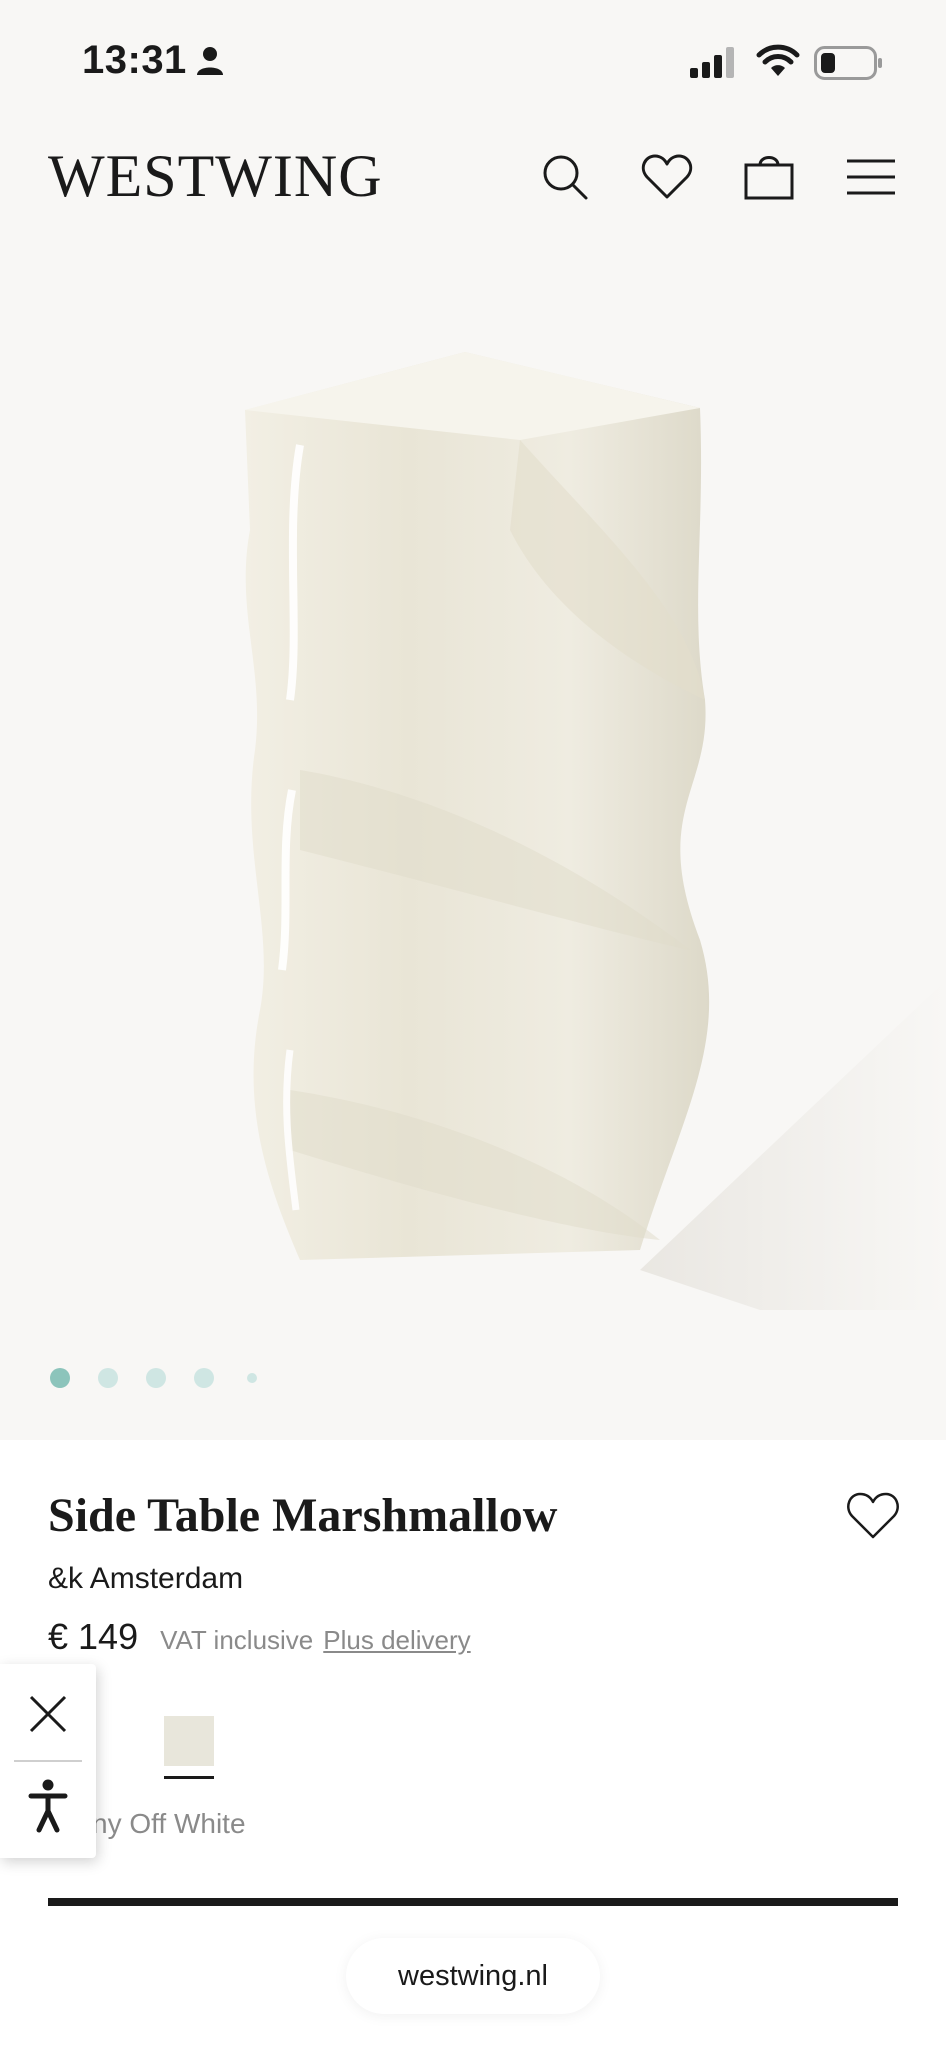 The image size is (946, 2048). I want to click on price-row: € 149 VAT inclusive Plus delivery, so click(259, 1637).